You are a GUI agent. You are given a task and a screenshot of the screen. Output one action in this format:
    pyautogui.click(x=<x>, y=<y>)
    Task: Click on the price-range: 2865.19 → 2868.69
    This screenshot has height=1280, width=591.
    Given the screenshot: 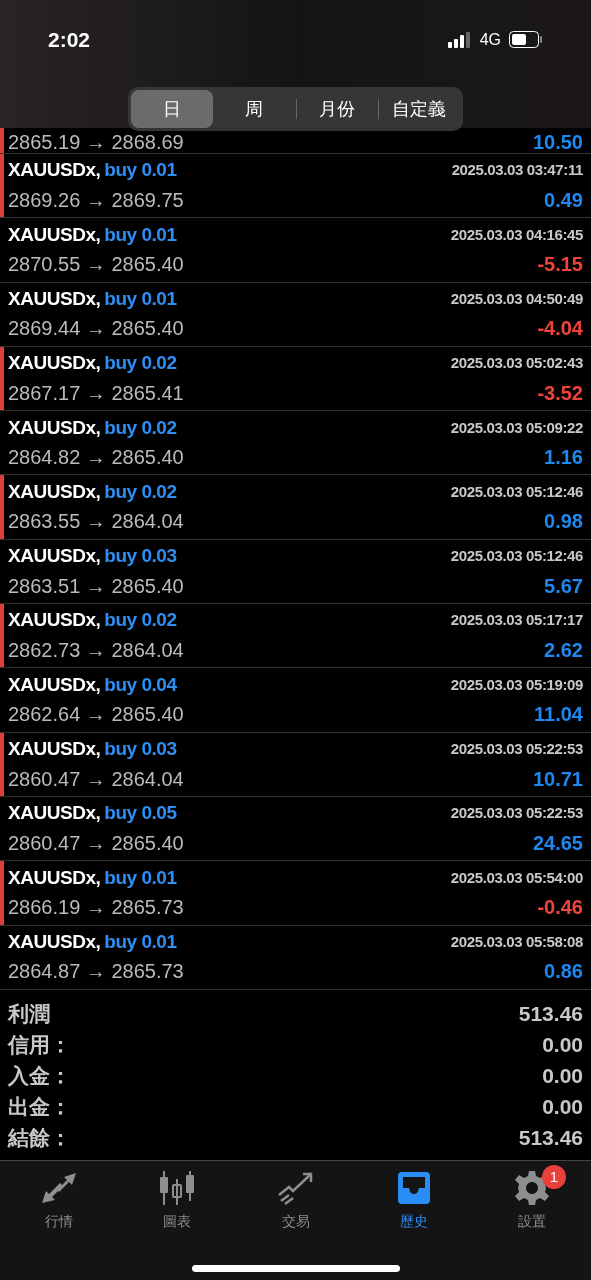 What is the action you would take?
    pyautogui.click(x=95, y=142)
    